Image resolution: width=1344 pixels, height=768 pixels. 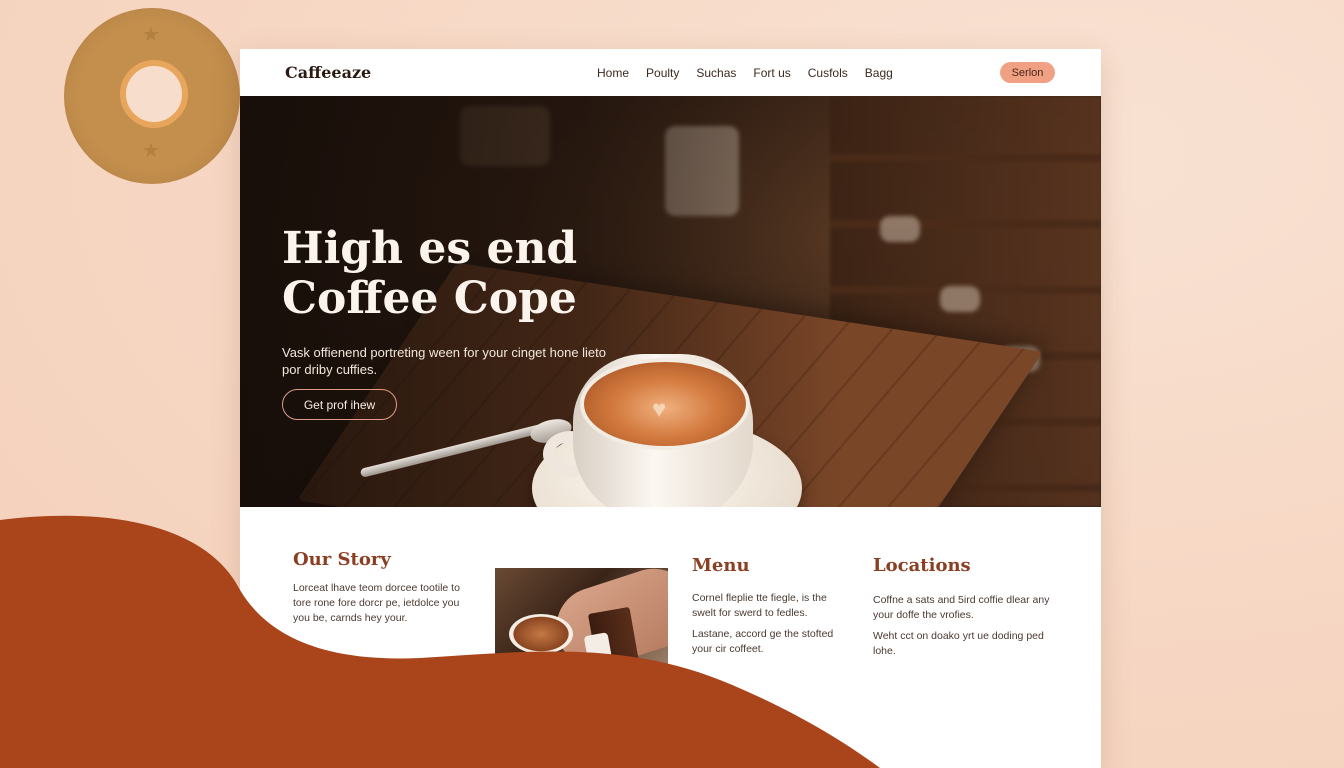 I want to click on locations-title: Locations, so click(x=922, y=565).